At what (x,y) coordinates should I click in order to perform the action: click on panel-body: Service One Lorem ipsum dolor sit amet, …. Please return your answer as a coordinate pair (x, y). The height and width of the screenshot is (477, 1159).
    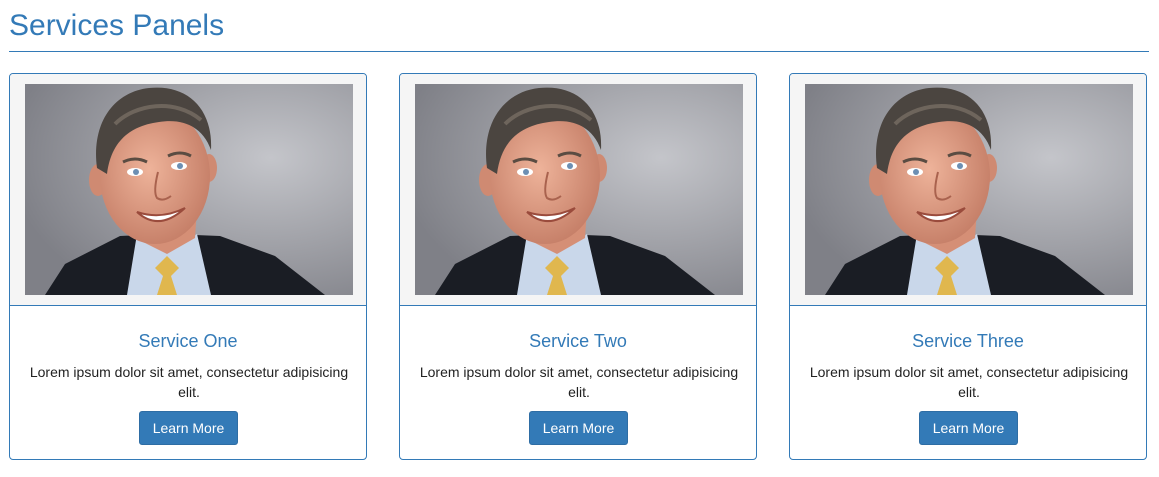
    Looking at the image, I should click on (188, 382).